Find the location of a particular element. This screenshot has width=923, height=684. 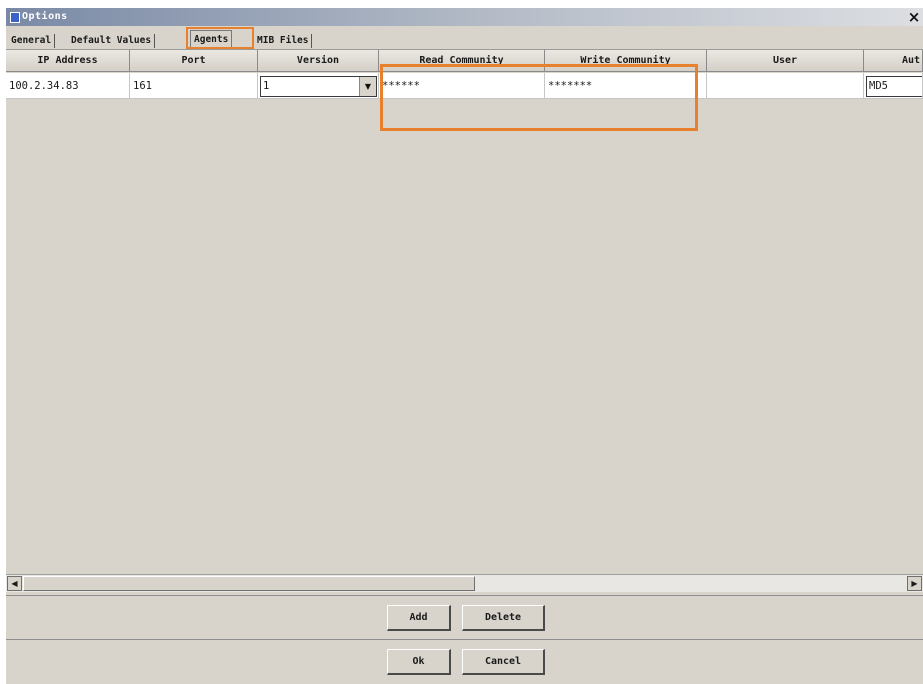

table-row: 100.2.34.83 161 1 ▼ ****** ******* MD5 is located at coordinates (464, 86).